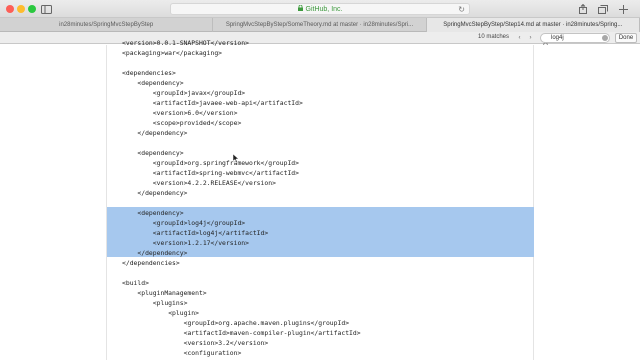  I want to click on find-bar: 10 matches ‹ › log4j Done, so click(320, 40).